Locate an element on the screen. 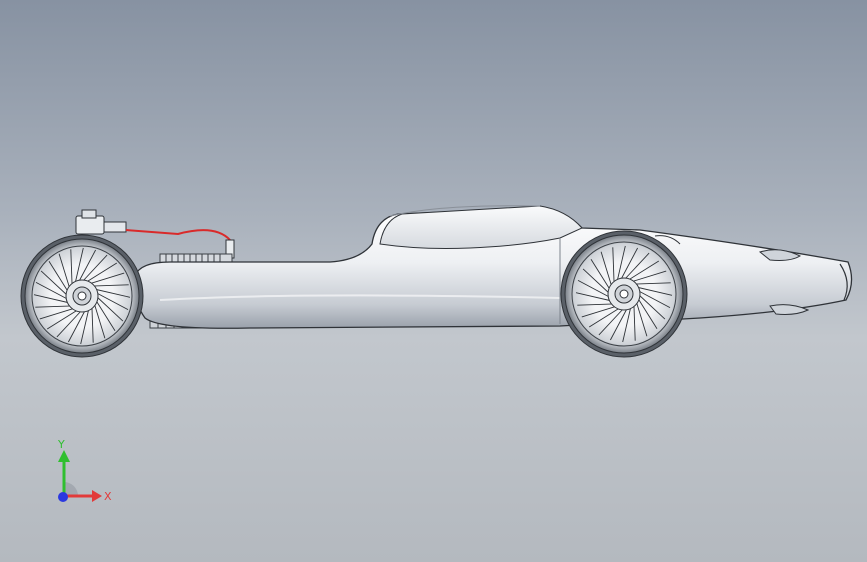  brake-line is located at coordinates (178, 235).